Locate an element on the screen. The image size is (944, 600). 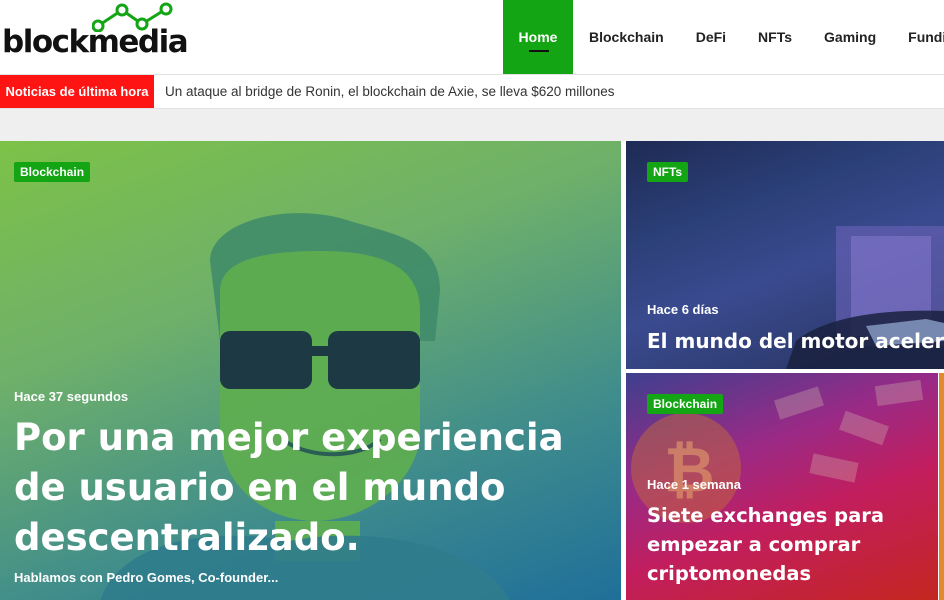
main-nav: Home Blockchain DeFi NFTs Gaming Fundin is located at coordinates (723, 37).